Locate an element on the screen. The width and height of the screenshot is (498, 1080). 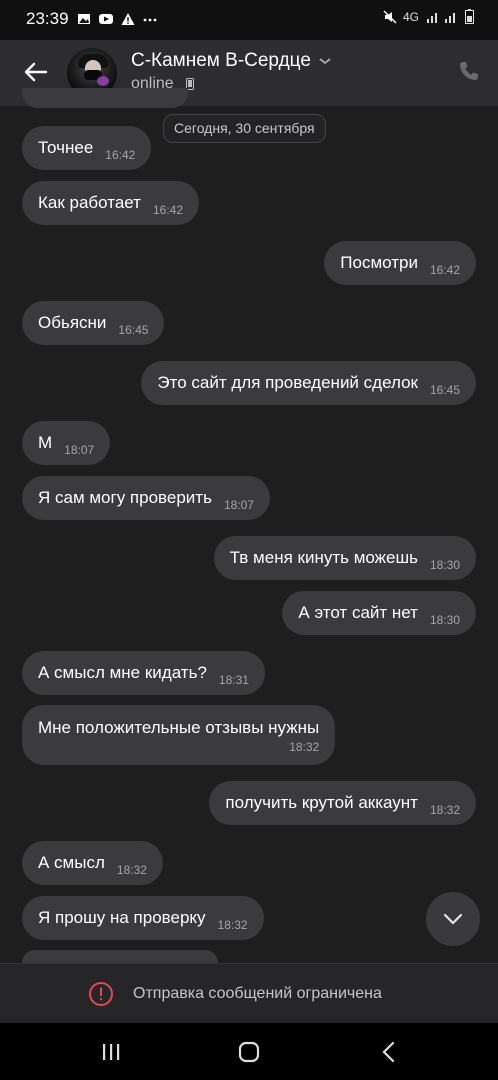
message-incoming: Мне положительные отзывы нужны 18:32 is located at coordinates (179, 735).